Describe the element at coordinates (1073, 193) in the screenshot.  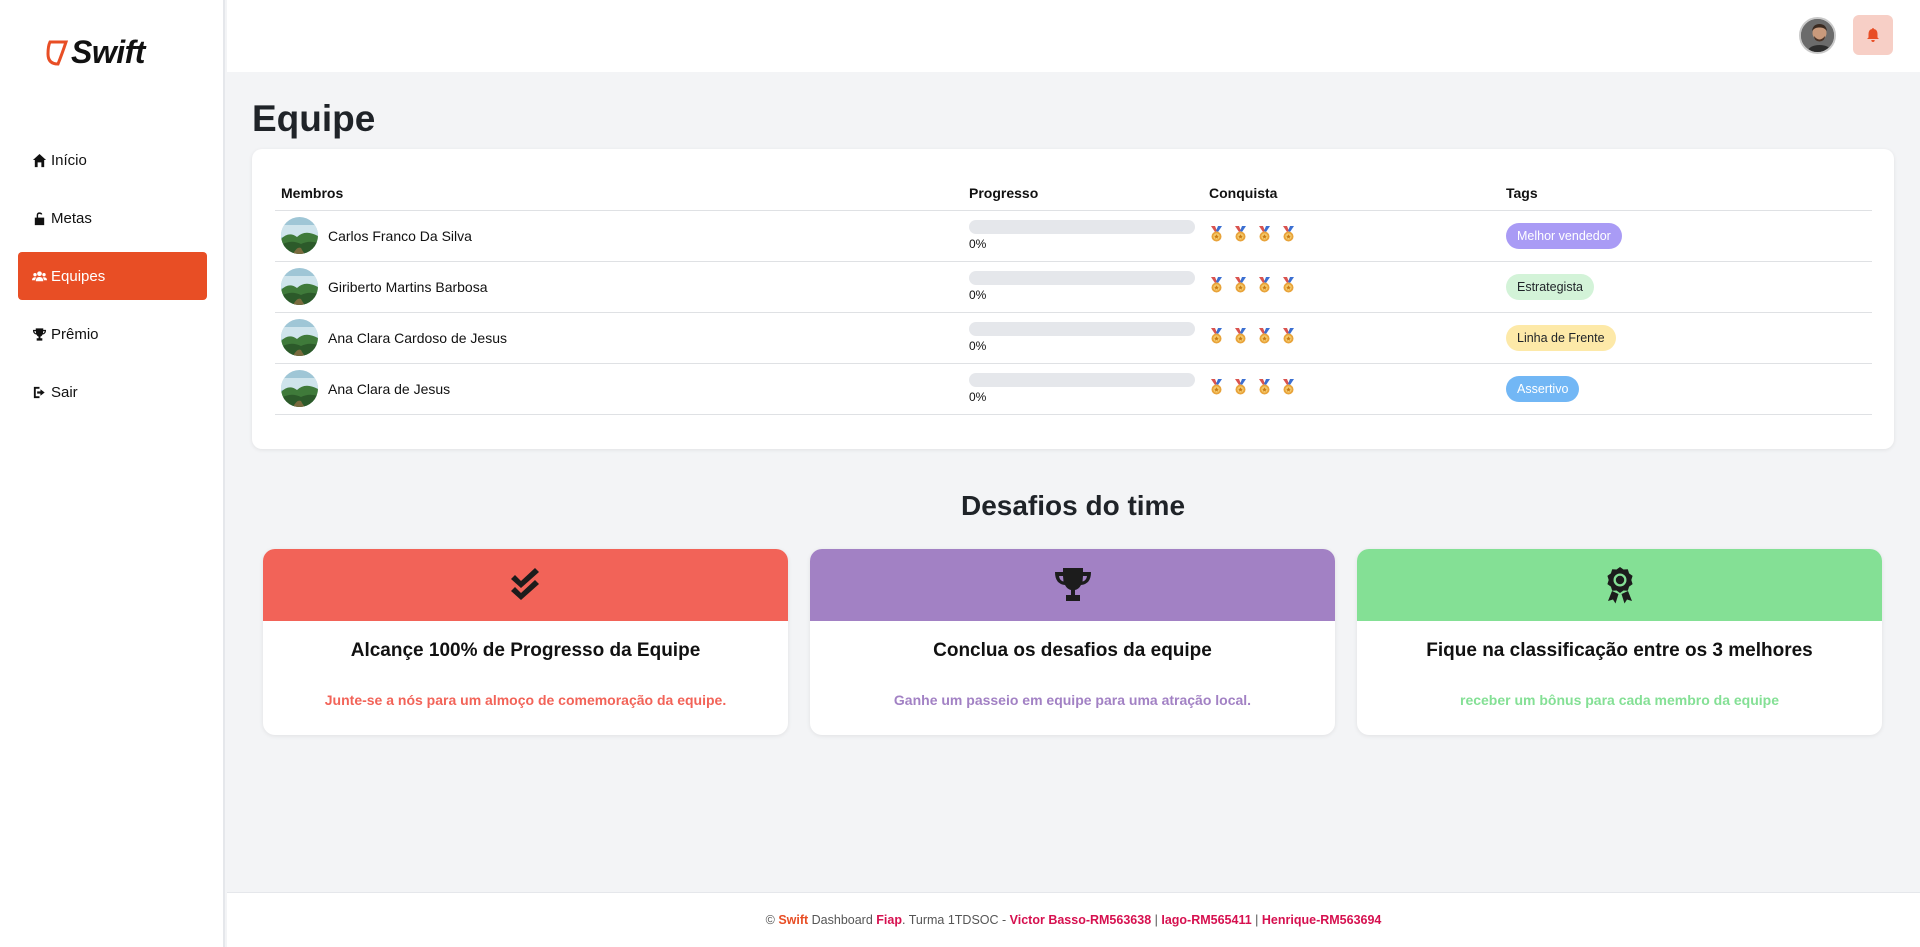
I see `table-header-row: Membros Progresso Conquista Tags` at that location.